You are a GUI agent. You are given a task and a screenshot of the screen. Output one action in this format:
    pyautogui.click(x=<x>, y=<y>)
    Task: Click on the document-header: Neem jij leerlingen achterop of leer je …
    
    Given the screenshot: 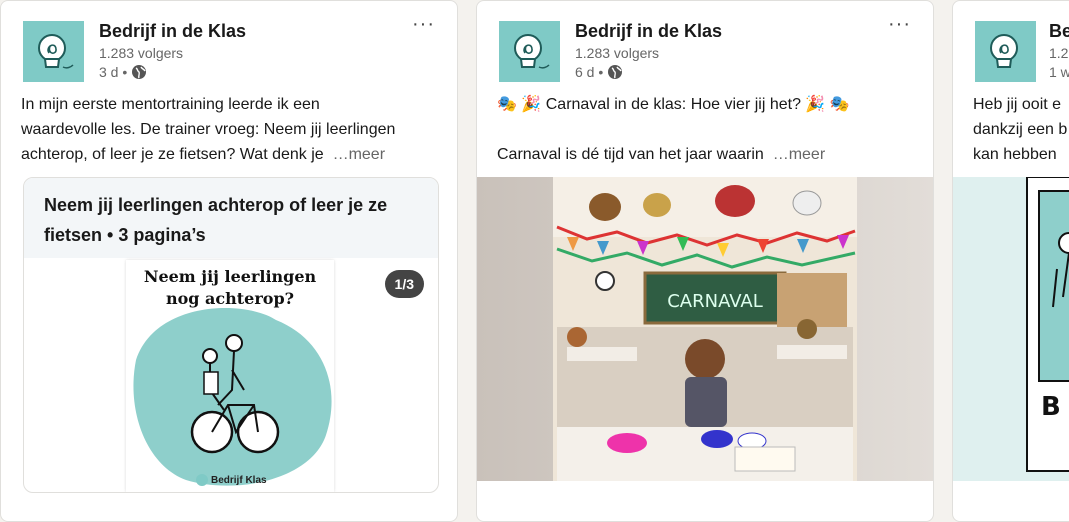 What is the action you would take?
    pyautogui.click(x=231, y=218)
    